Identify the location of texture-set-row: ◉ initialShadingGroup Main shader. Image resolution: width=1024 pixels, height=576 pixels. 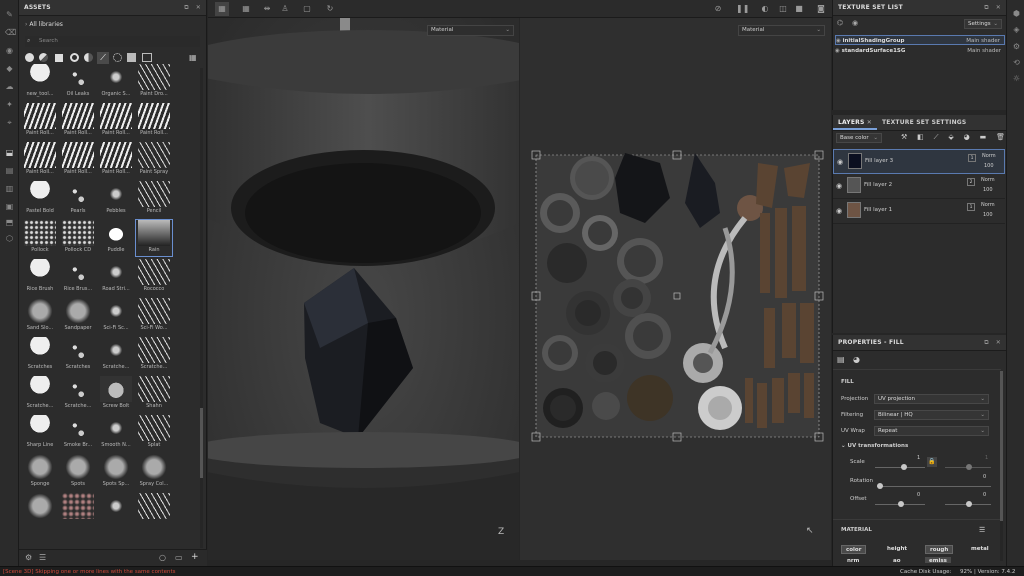
(920, 40).